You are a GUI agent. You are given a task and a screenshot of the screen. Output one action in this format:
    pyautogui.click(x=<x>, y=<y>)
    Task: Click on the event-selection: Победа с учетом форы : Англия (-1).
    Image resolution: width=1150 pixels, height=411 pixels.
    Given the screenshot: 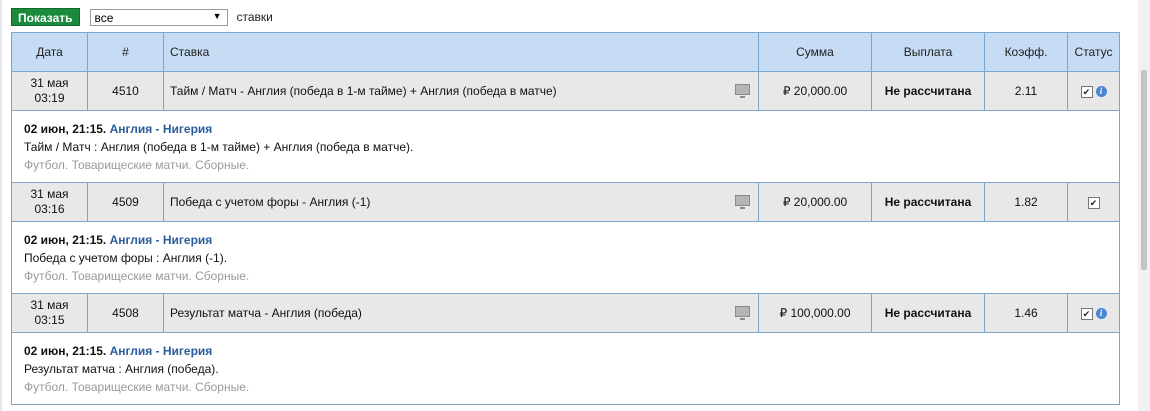 What is the action you would take?
    pyautogui.click(x=126, y=257)
    